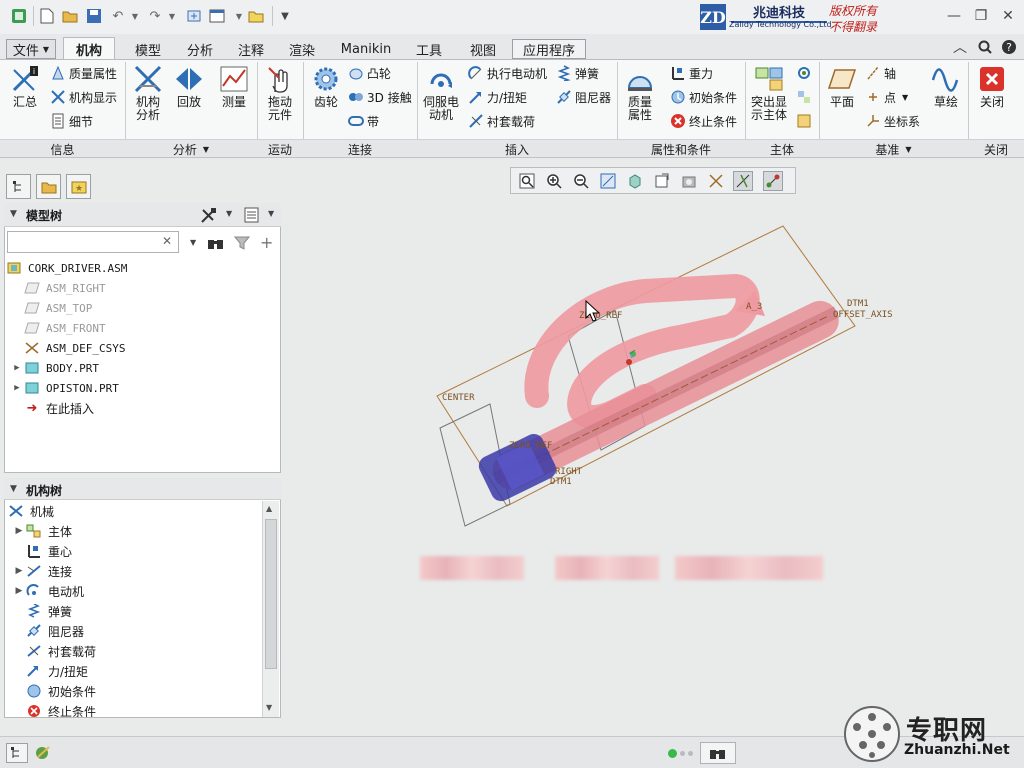  What do you see at coordinates (78, 186) in the screenshot?
I see `favorites-tab-icon: ★` at bounding box center [78, 186].